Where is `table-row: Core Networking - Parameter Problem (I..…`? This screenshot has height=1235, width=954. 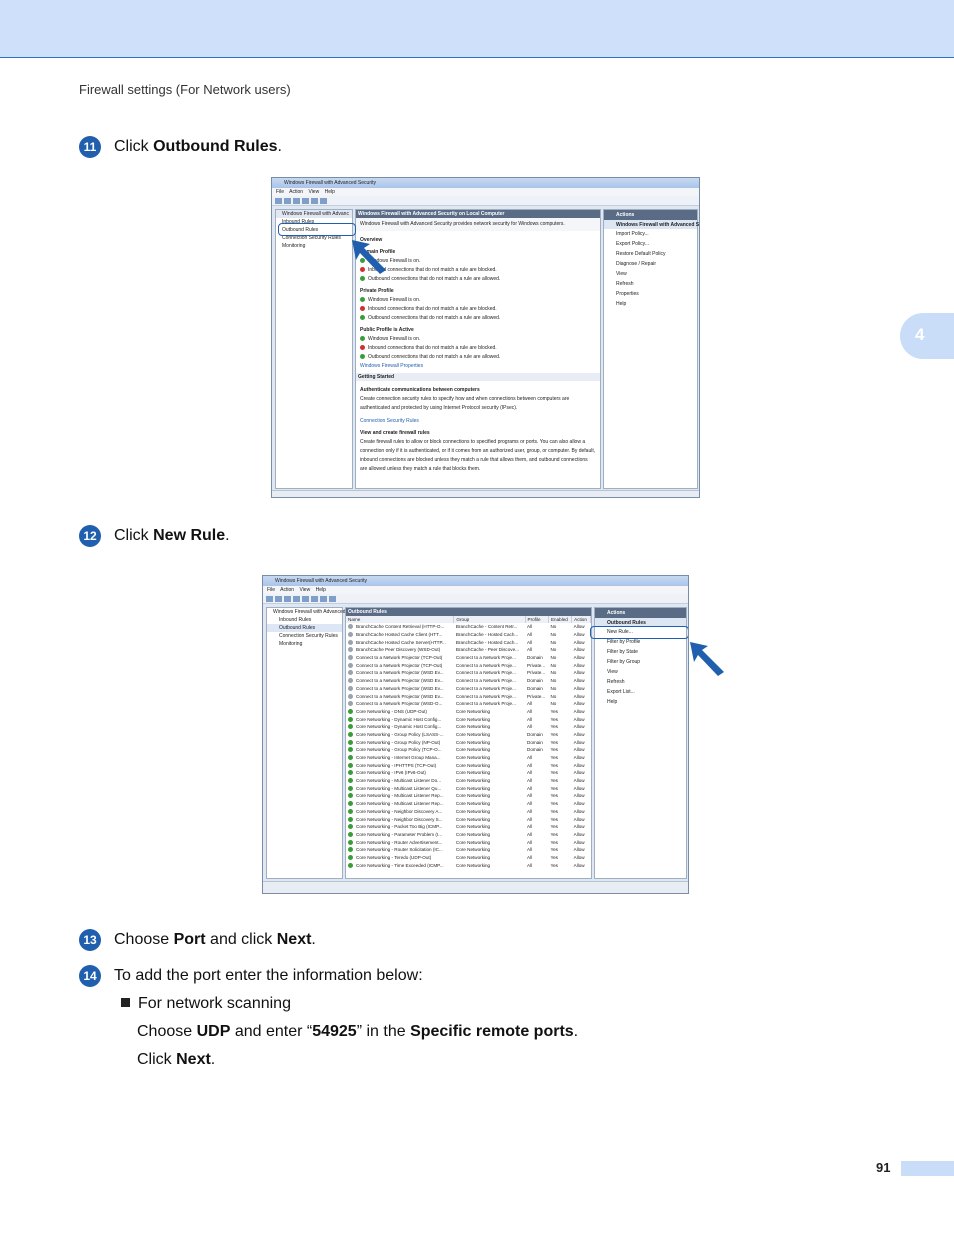 table-row: Core Networking - Parameter Problem (I..… is located at coordinates (468, 835).